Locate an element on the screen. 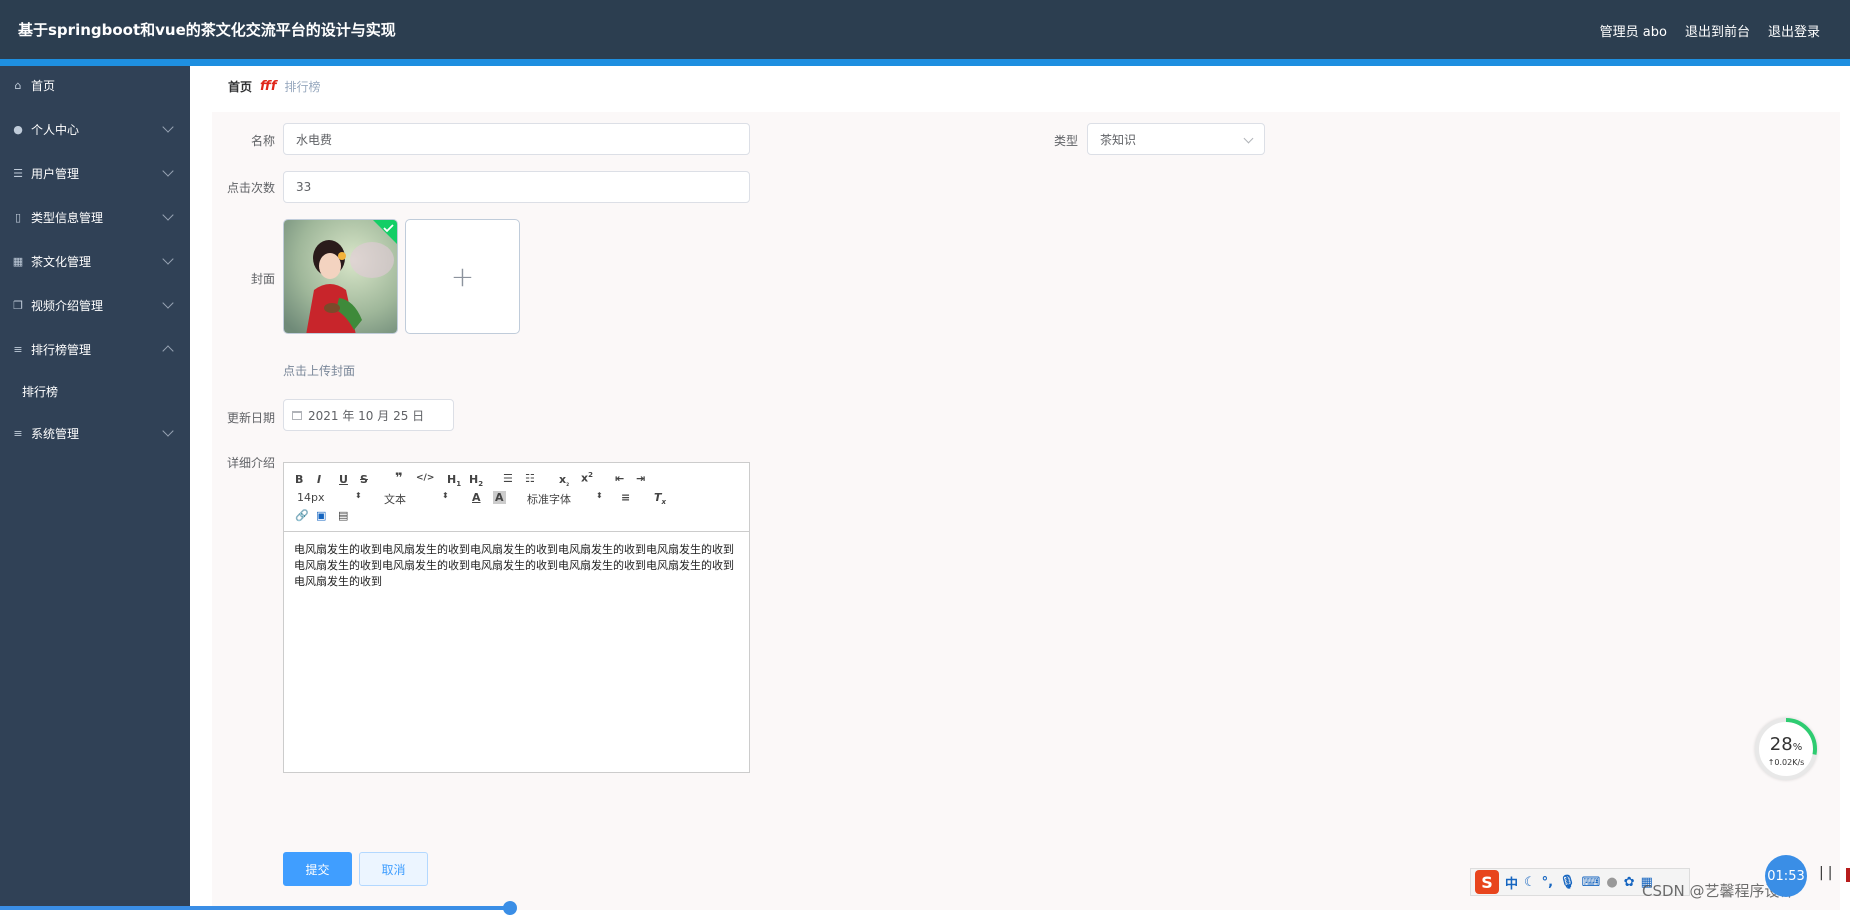 This screenshot has width=1850, height=915. sidebar-item-system: ≡ 系统管理 is located at coordinates (95, 433).